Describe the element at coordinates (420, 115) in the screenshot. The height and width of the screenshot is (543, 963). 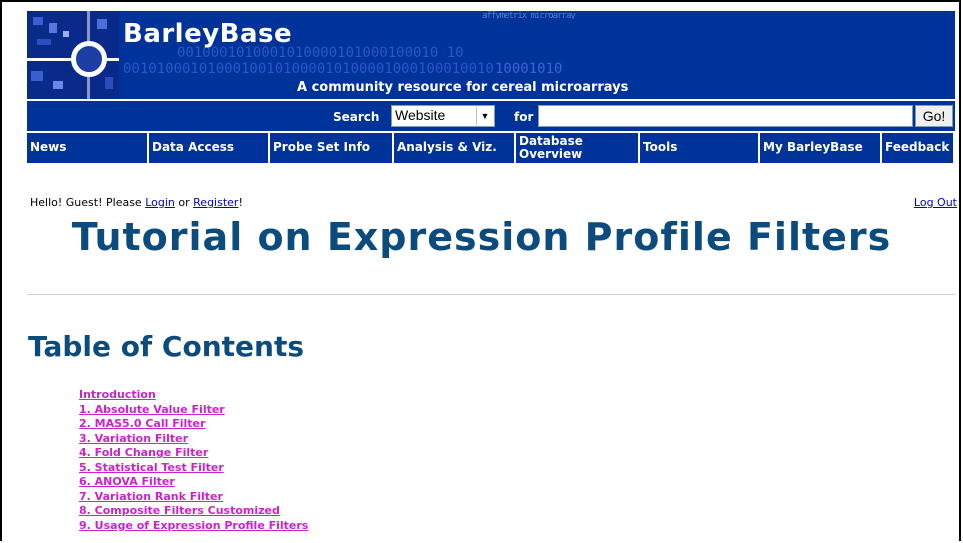
I see `search-scope-value: Website` at that location.